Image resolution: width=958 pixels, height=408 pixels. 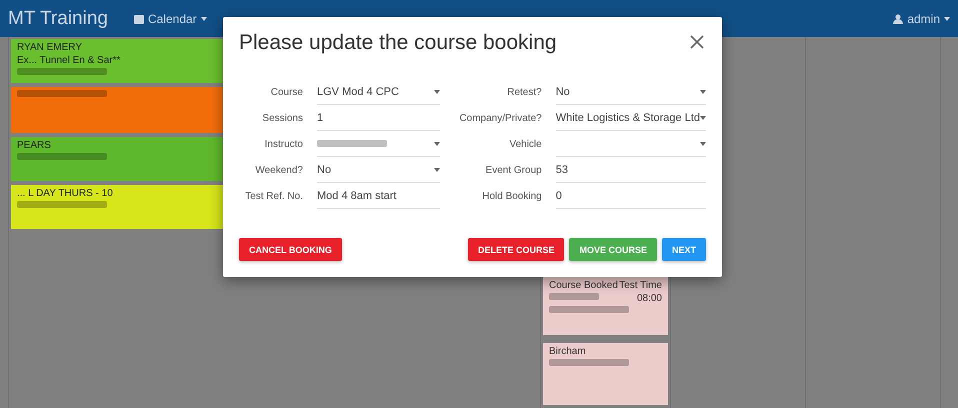 I want to click on event-text: Bircham, so click(x=567, y=351).